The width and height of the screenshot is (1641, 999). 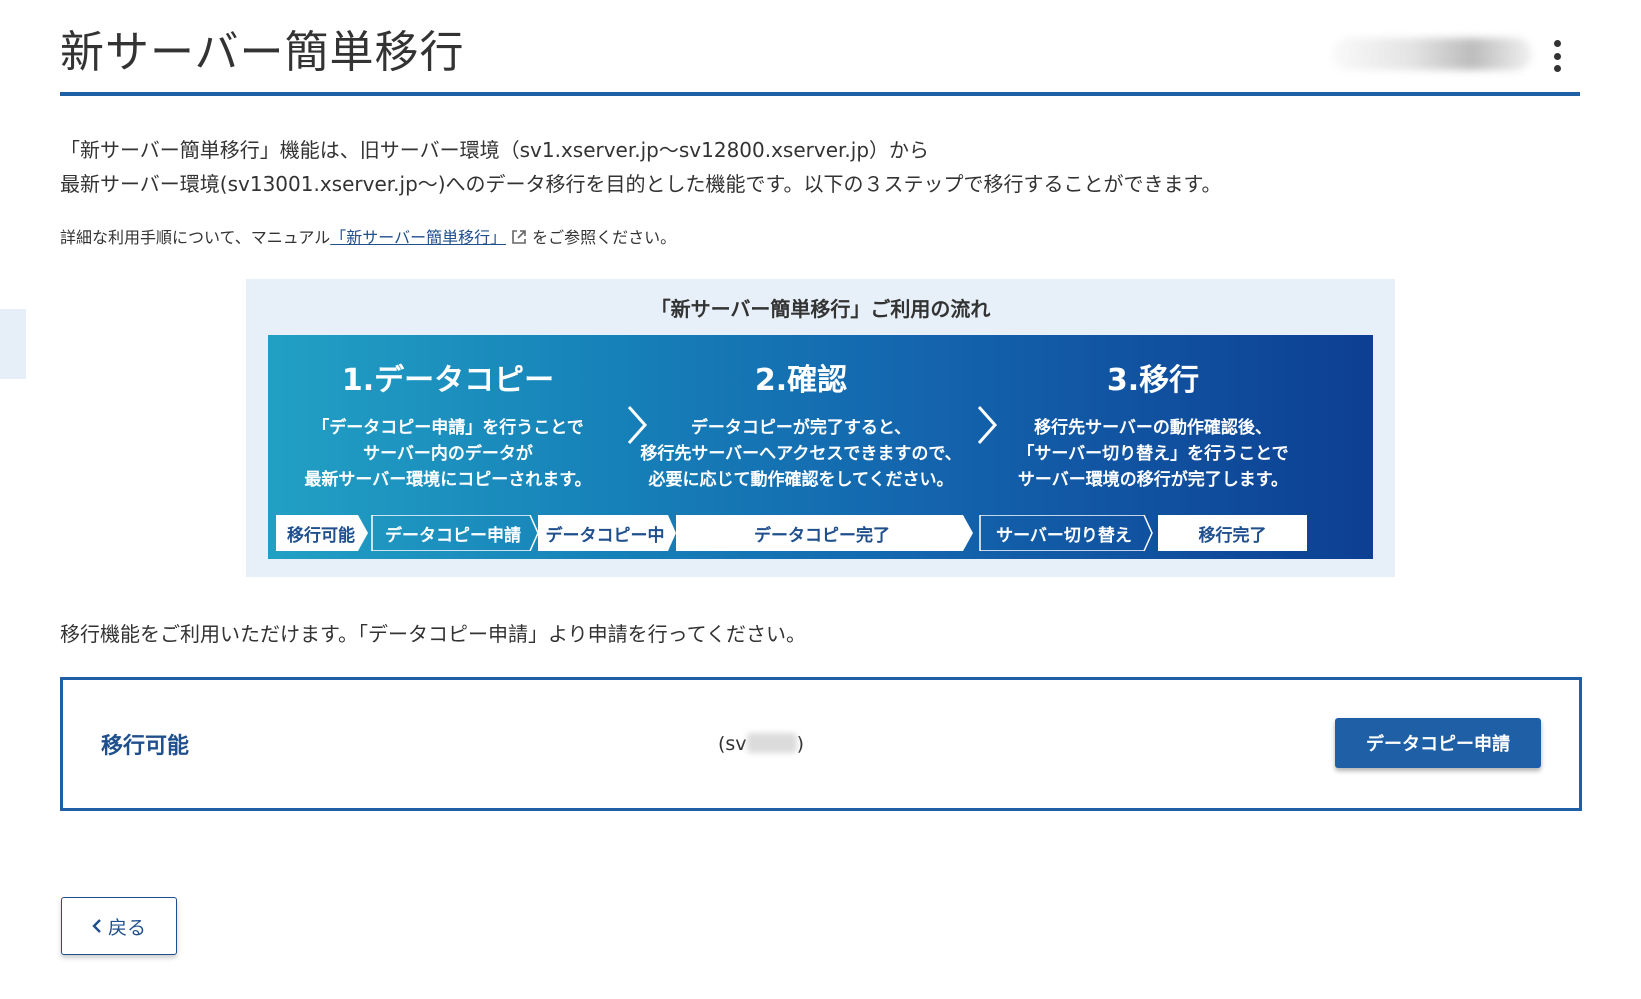 What do you see at coordinates (820, 309) in the screenshot?
I see `flow-title: 「新サーバー簡単移行」ご利用の流れ` at bounding box center [820, 309].